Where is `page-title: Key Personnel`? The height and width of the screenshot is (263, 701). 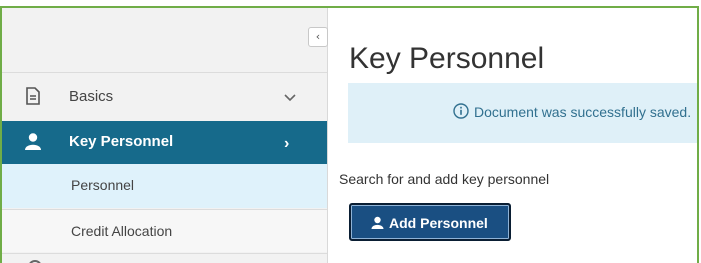
page-title: Key Personnel is located at coordinates (447, 58).